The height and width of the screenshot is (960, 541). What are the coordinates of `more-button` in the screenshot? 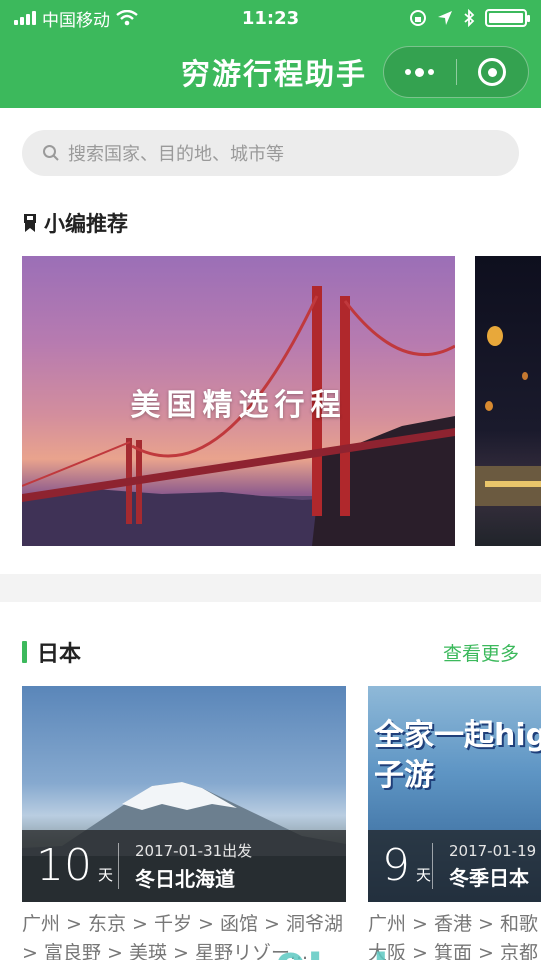 It's located at (420, 72).